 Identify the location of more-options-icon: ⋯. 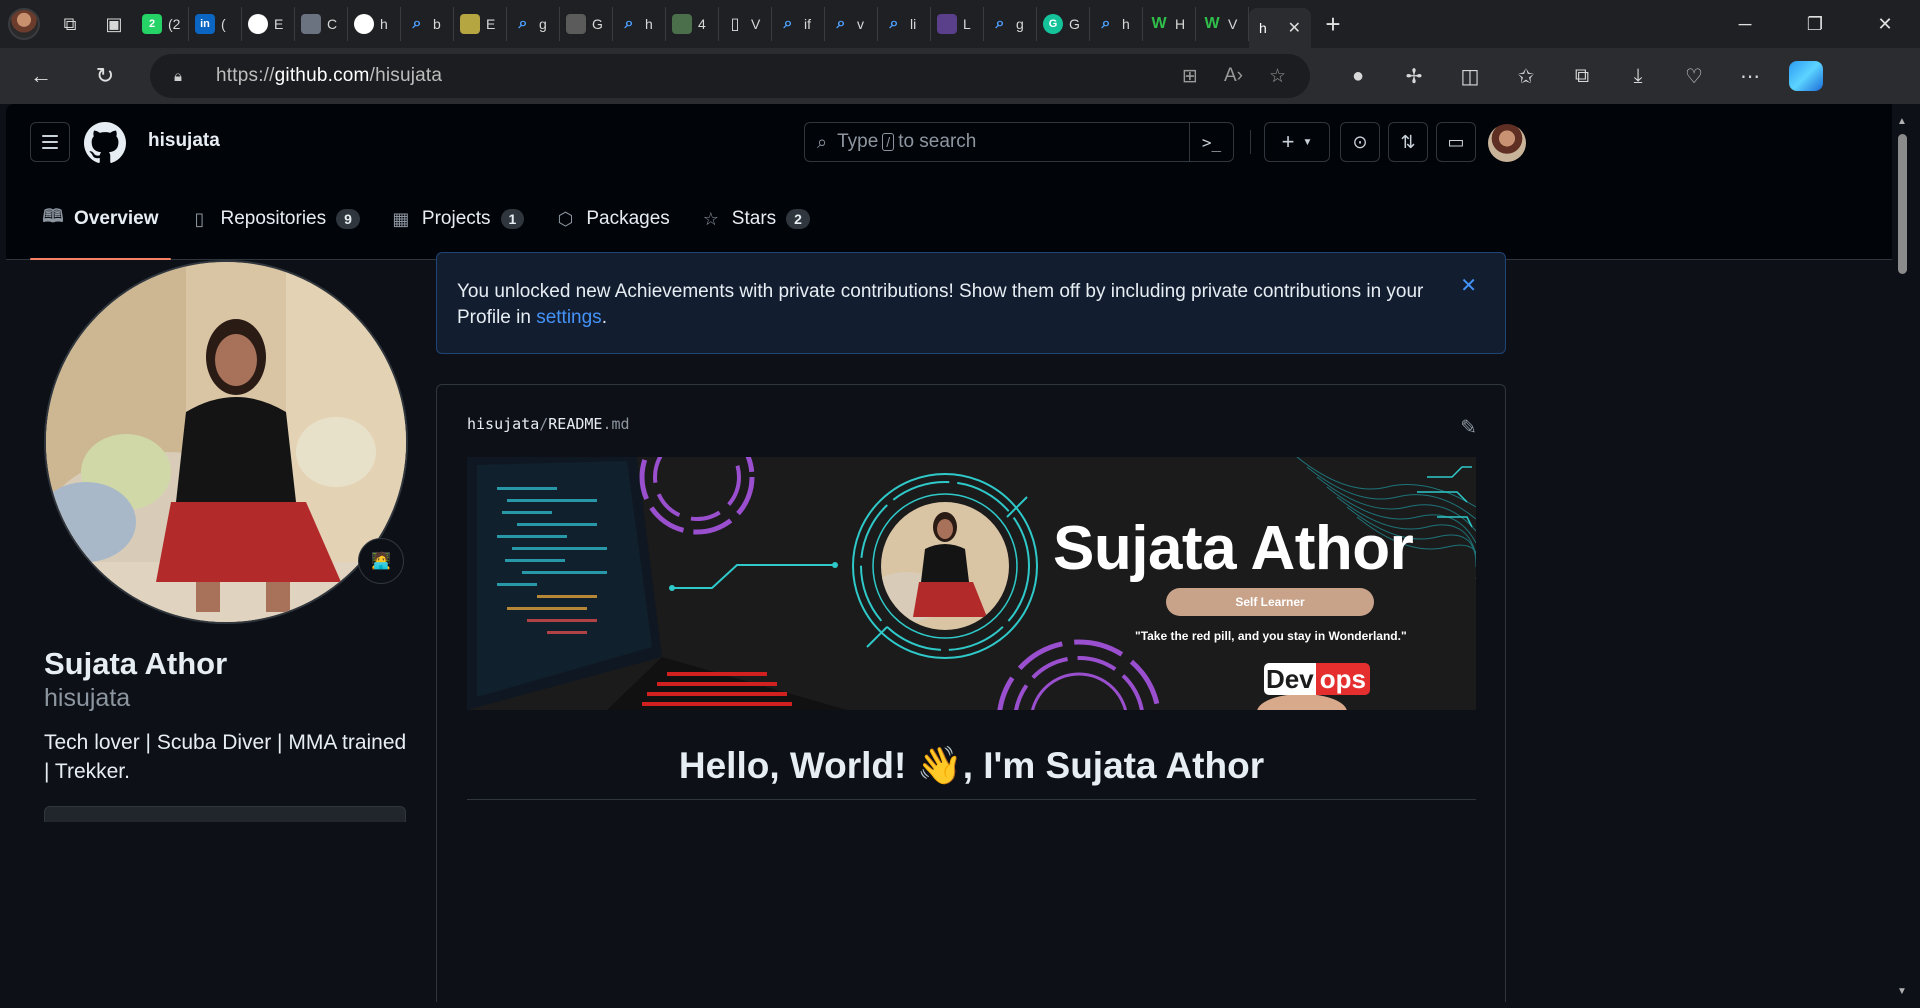
(1750, 76).